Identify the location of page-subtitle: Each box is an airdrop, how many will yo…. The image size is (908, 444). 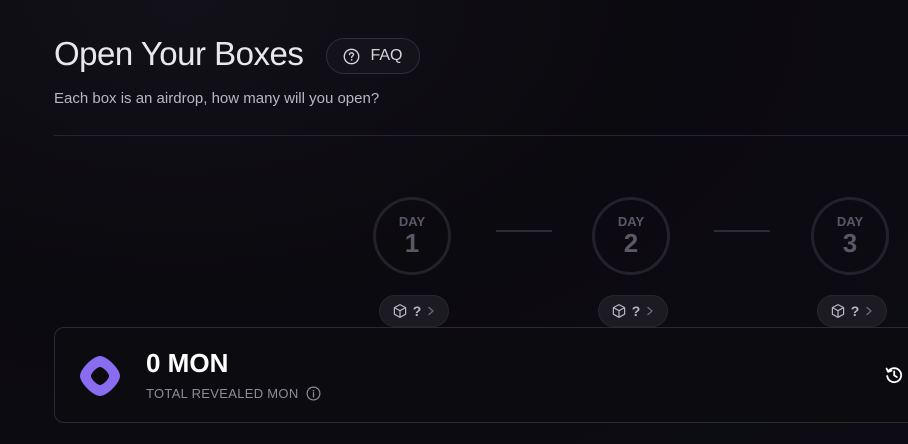
(217, 98).